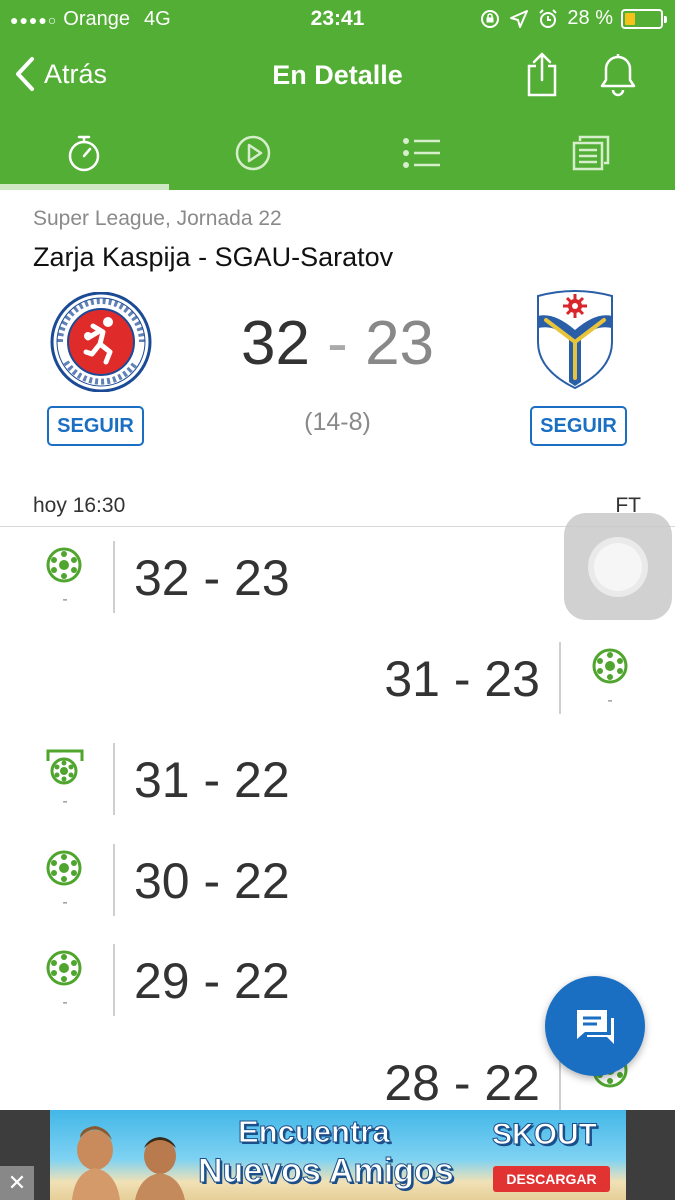 Image resolution: width=675 pixels, height=1200 pixels. I want to click on match-datetime: hoy 16:30, so click(79, 505).